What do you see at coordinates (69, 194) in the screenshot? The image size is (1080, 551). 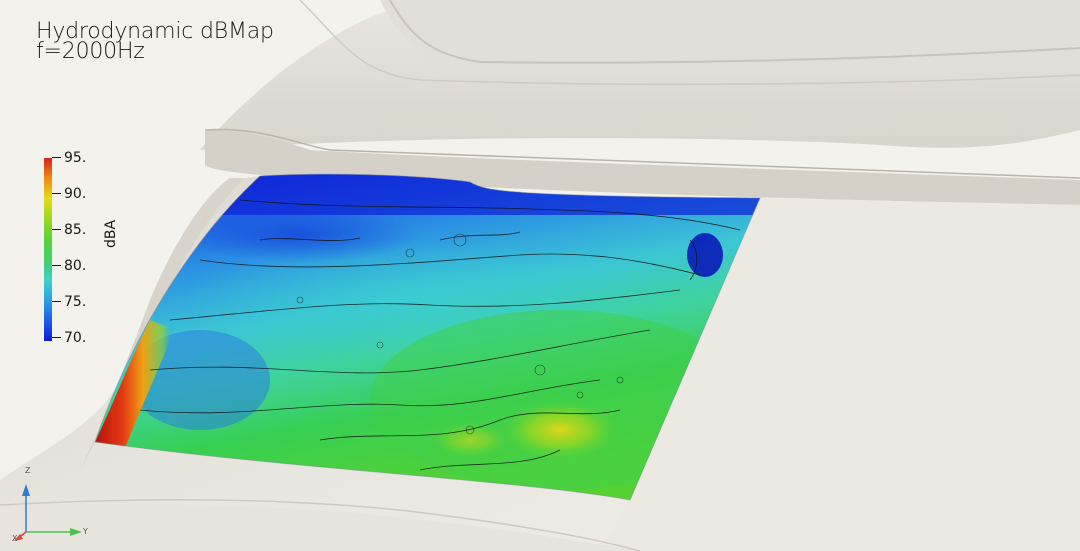 I see `legend-tick: 90.` at bounding box center [69, 194].